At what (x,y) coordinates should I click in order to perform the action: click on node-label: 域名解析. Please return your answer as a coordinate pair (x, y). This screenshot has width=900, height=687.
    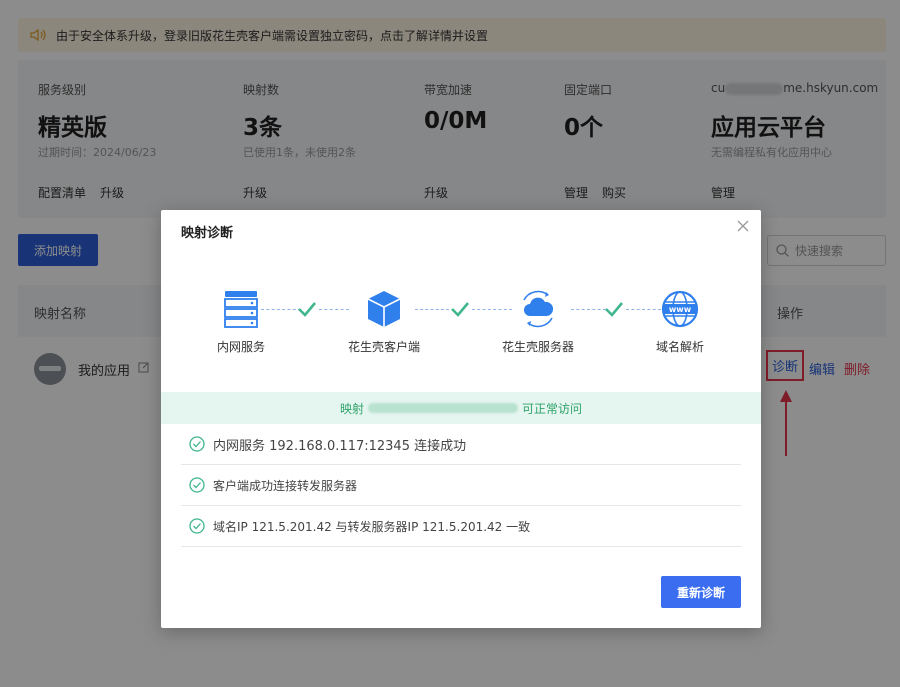
    Looking at the image, I should click on (679, 347).